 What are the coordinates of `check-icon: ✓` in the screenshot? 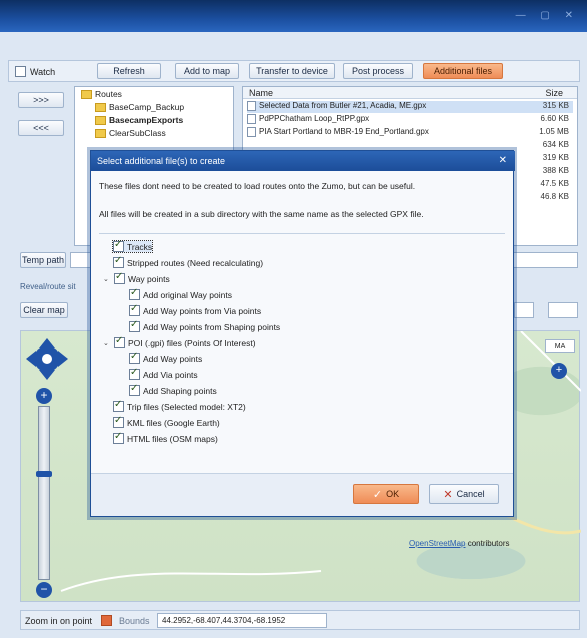 It's located at (377, 494).